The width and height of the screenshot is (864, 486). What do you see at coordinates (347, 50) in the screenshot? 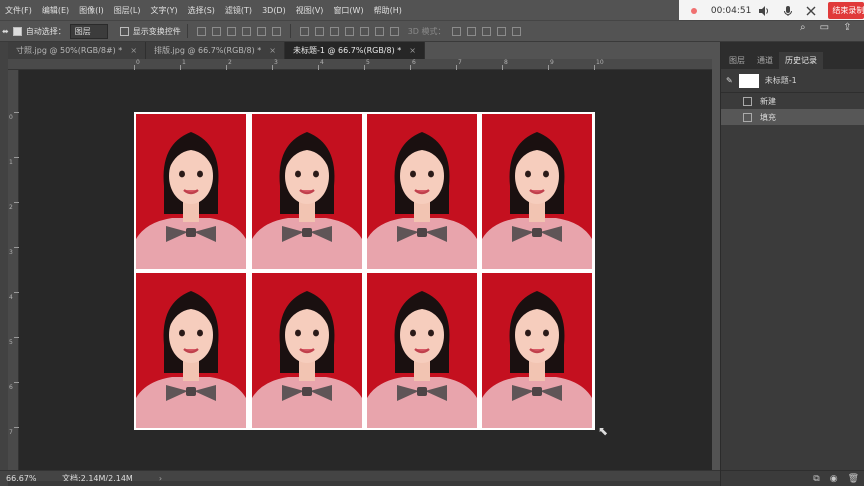
I see `tab-label: 未标题-1 @ 66.7%(RGB/8) *` at bounding box center [347, 50].